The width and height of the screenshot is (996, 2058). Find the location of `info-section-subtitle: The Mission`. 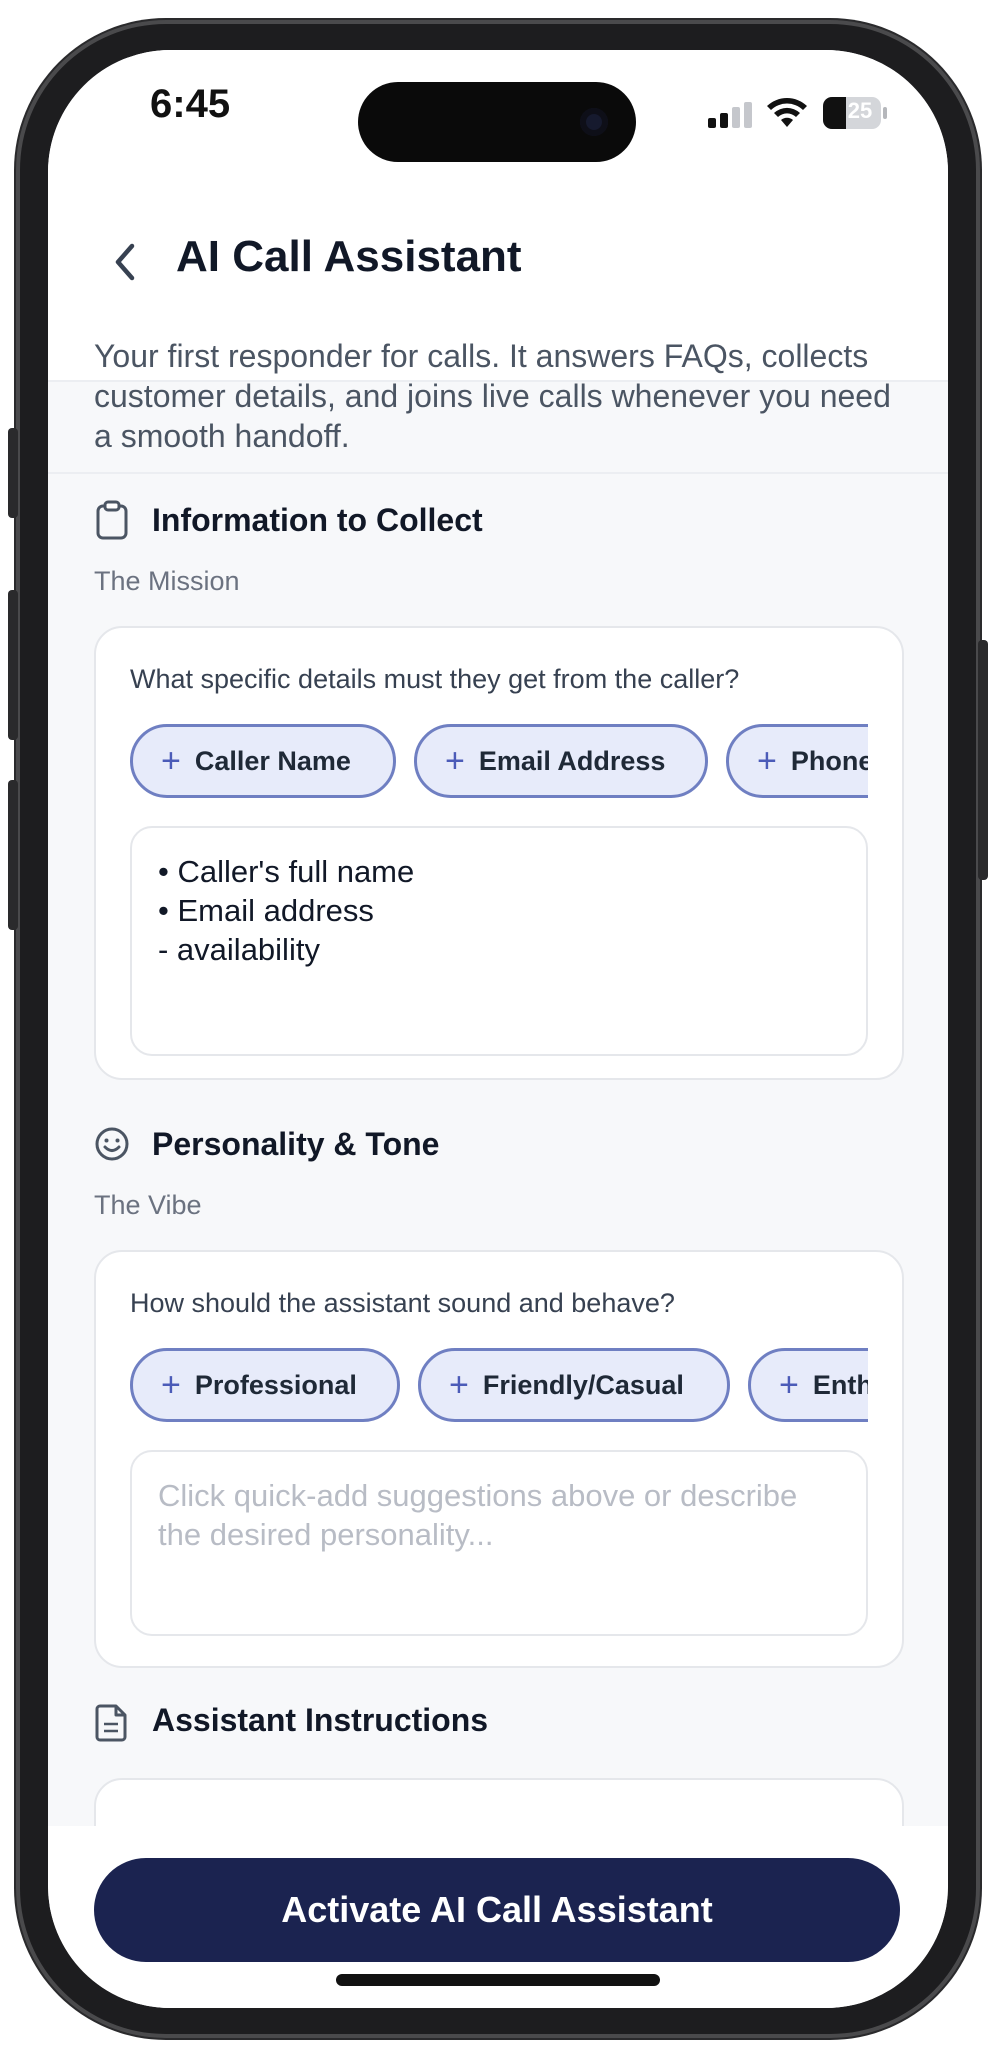

info-section-subtitle: The Mission is located at coordinates (167, 581).